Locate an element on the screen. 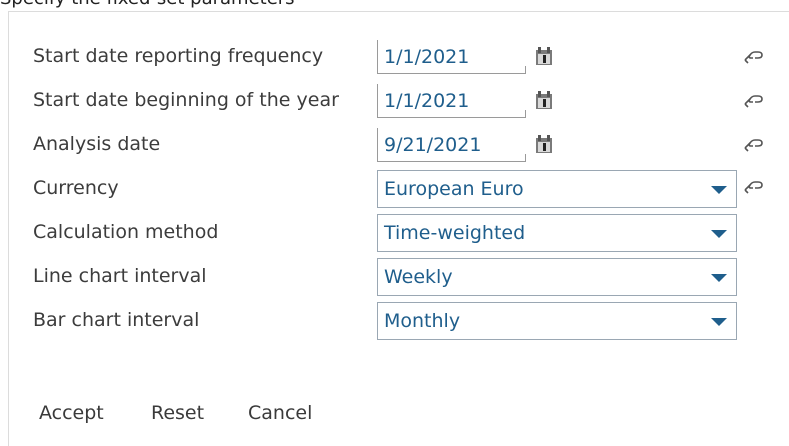 Image resolution: width=789 pixels, height=446 pixels. field-label: Line chart interval is located at coordinates (120, 276).